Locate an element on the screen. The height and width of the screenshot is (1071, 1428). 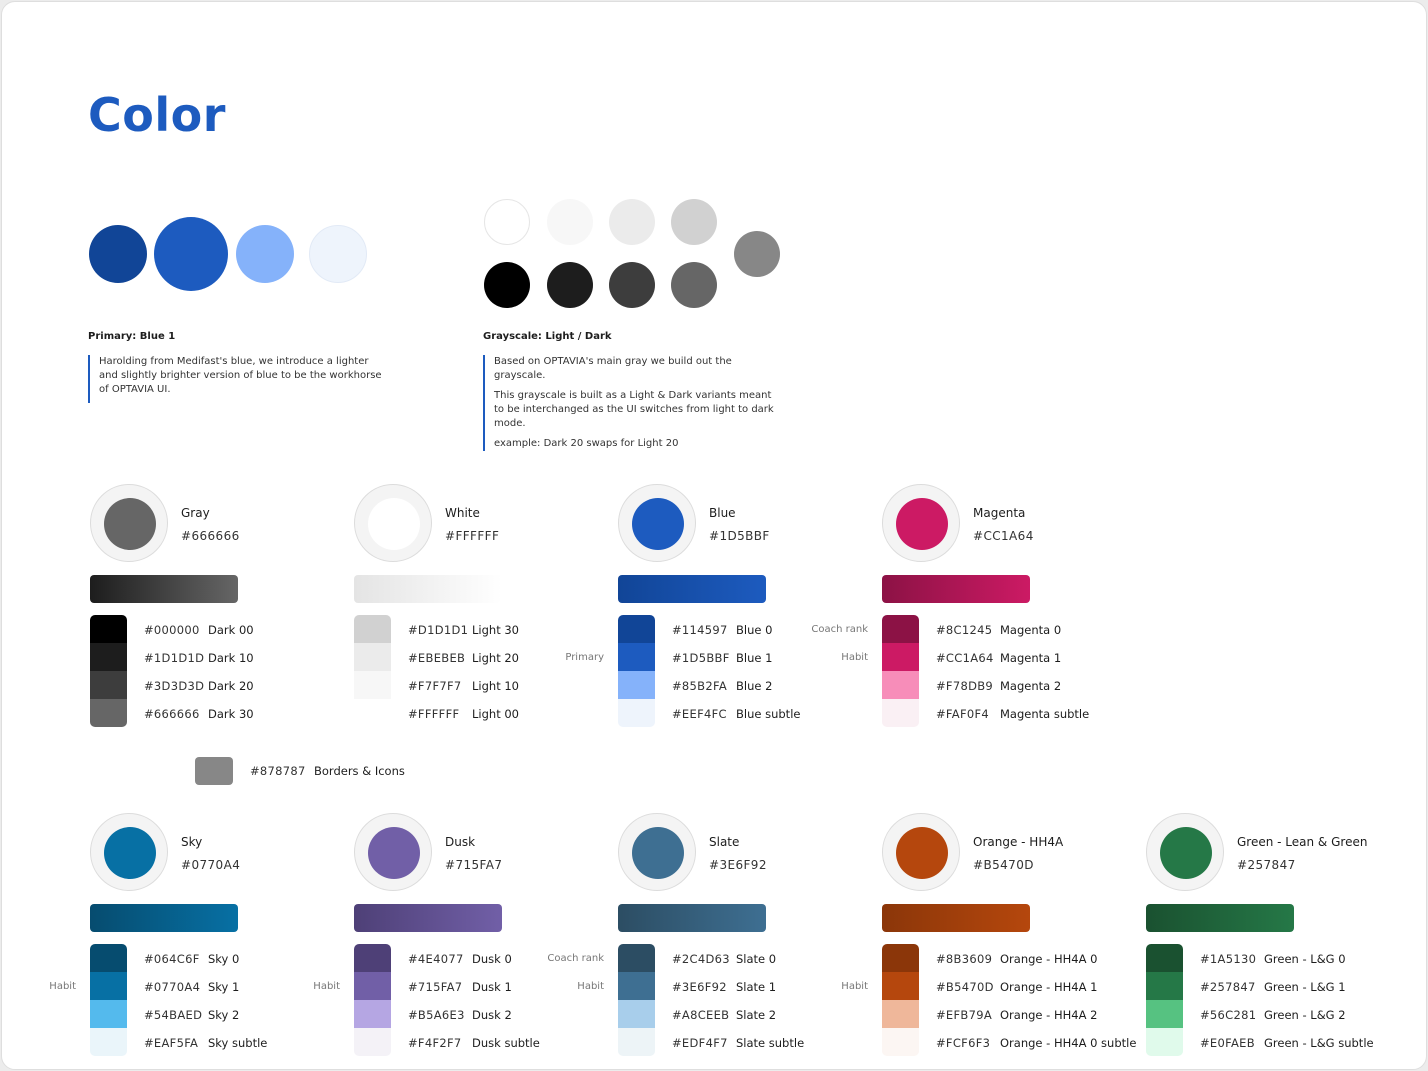
swatch-row-hex: #3D3D3D is located at coordinates (174, 686).